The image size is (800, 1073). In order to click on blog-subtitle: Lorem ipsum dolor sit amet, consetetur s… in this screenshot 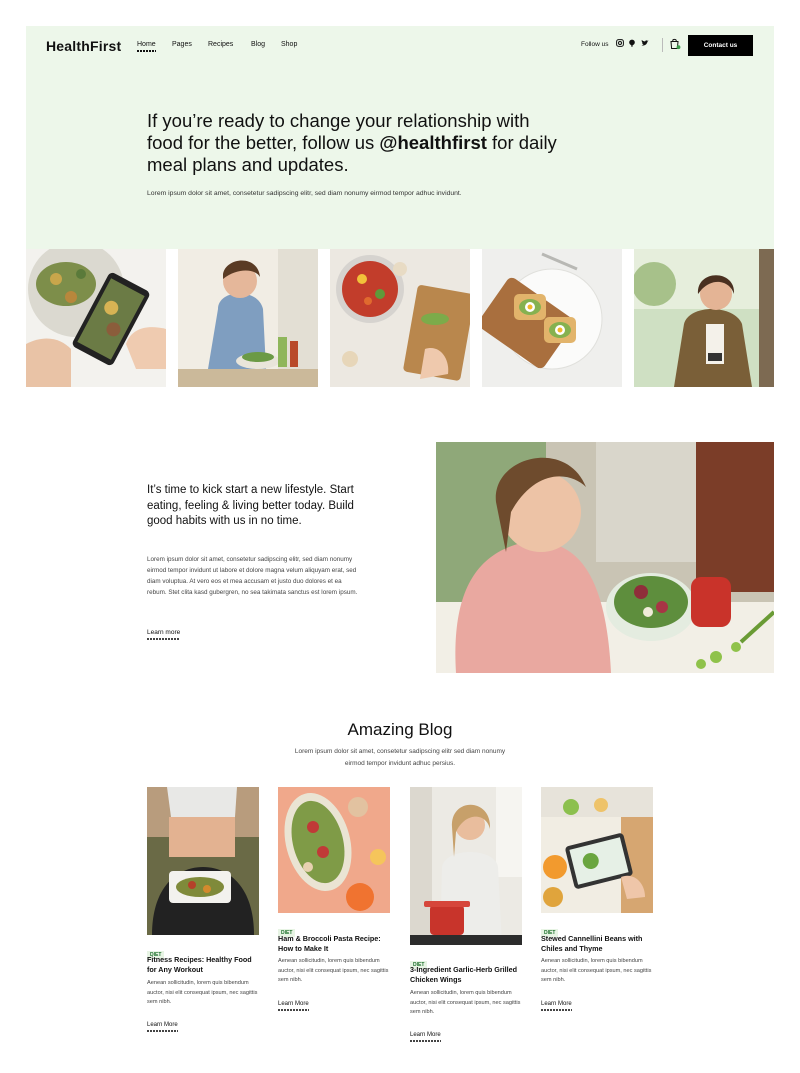, I will do `click(400, 757)`.